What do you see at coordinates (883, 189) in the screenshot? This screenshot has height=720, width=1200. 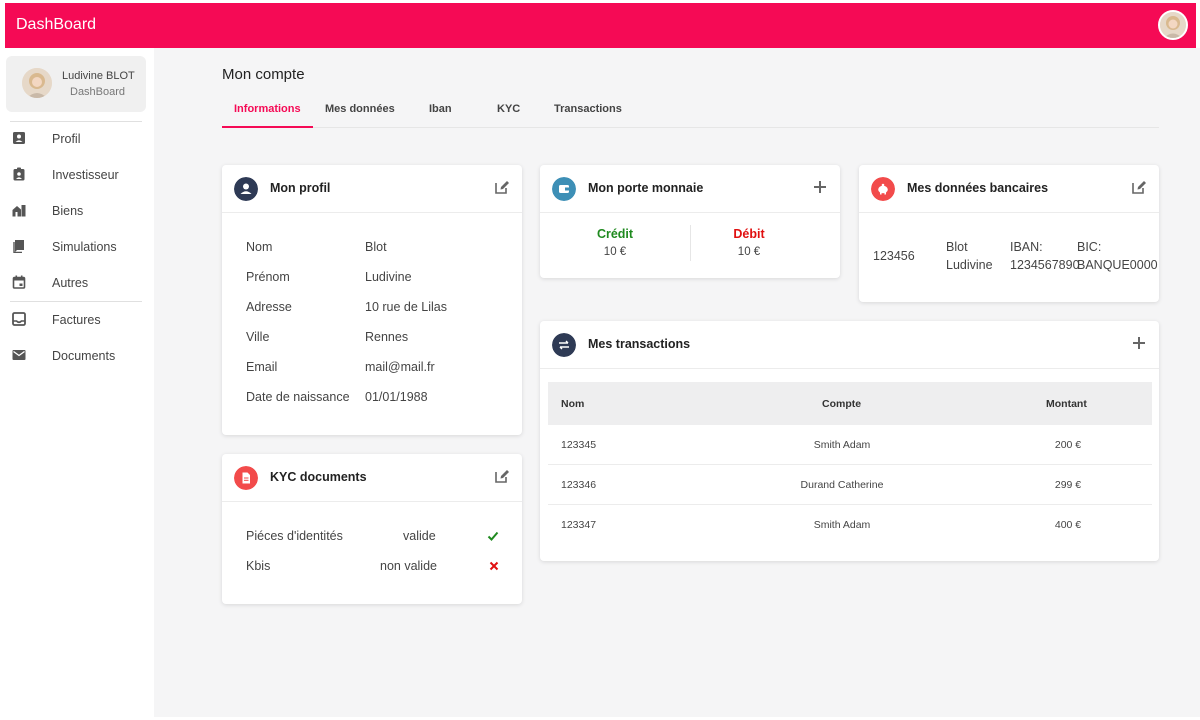 I see `piggy-bank-icon` at bounding box center [883, 189].